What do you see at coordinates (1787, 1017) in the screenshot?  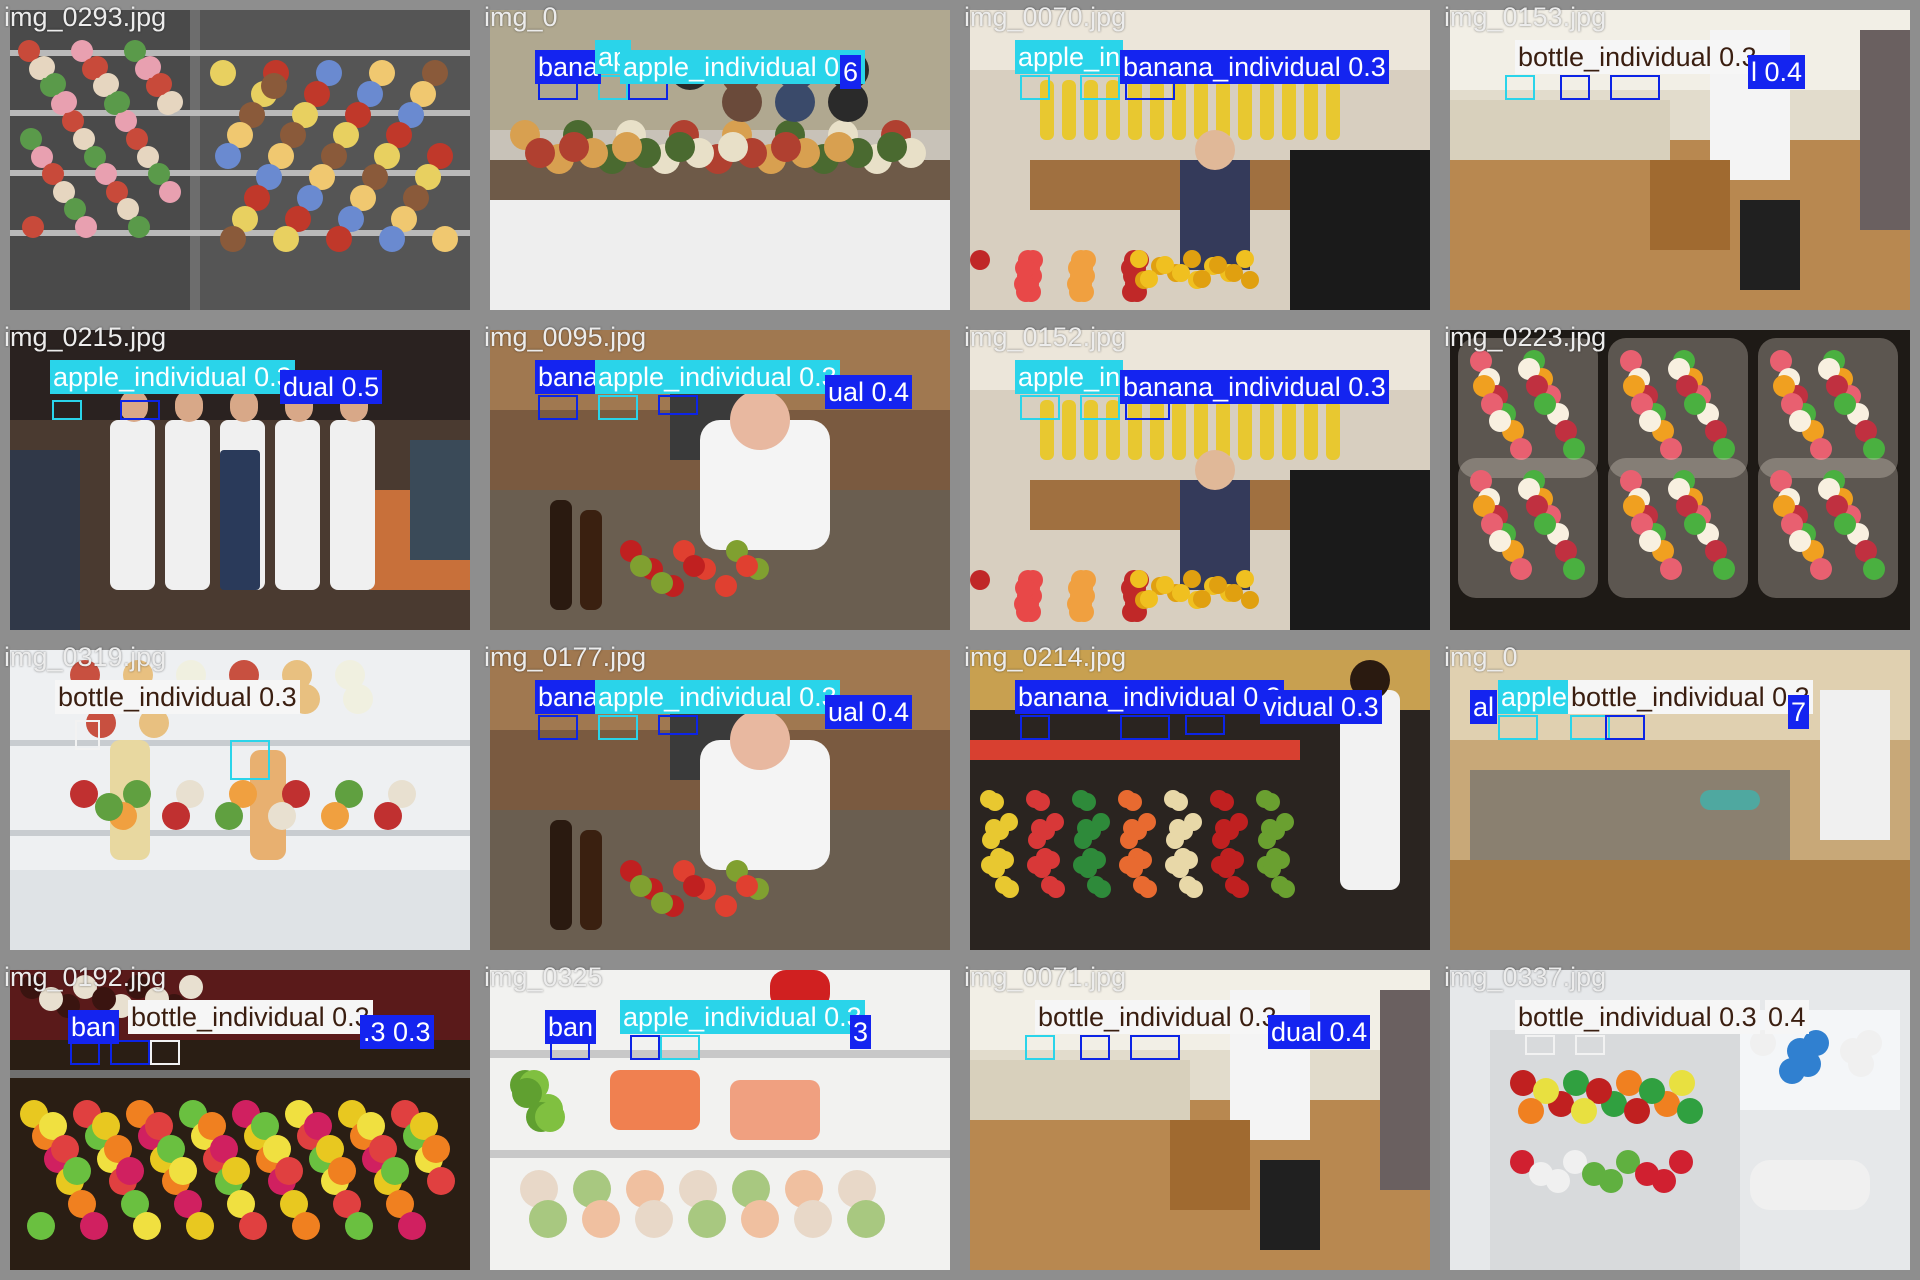 I see `detection-label: 0.4` at bounding box center [1787, 1017].